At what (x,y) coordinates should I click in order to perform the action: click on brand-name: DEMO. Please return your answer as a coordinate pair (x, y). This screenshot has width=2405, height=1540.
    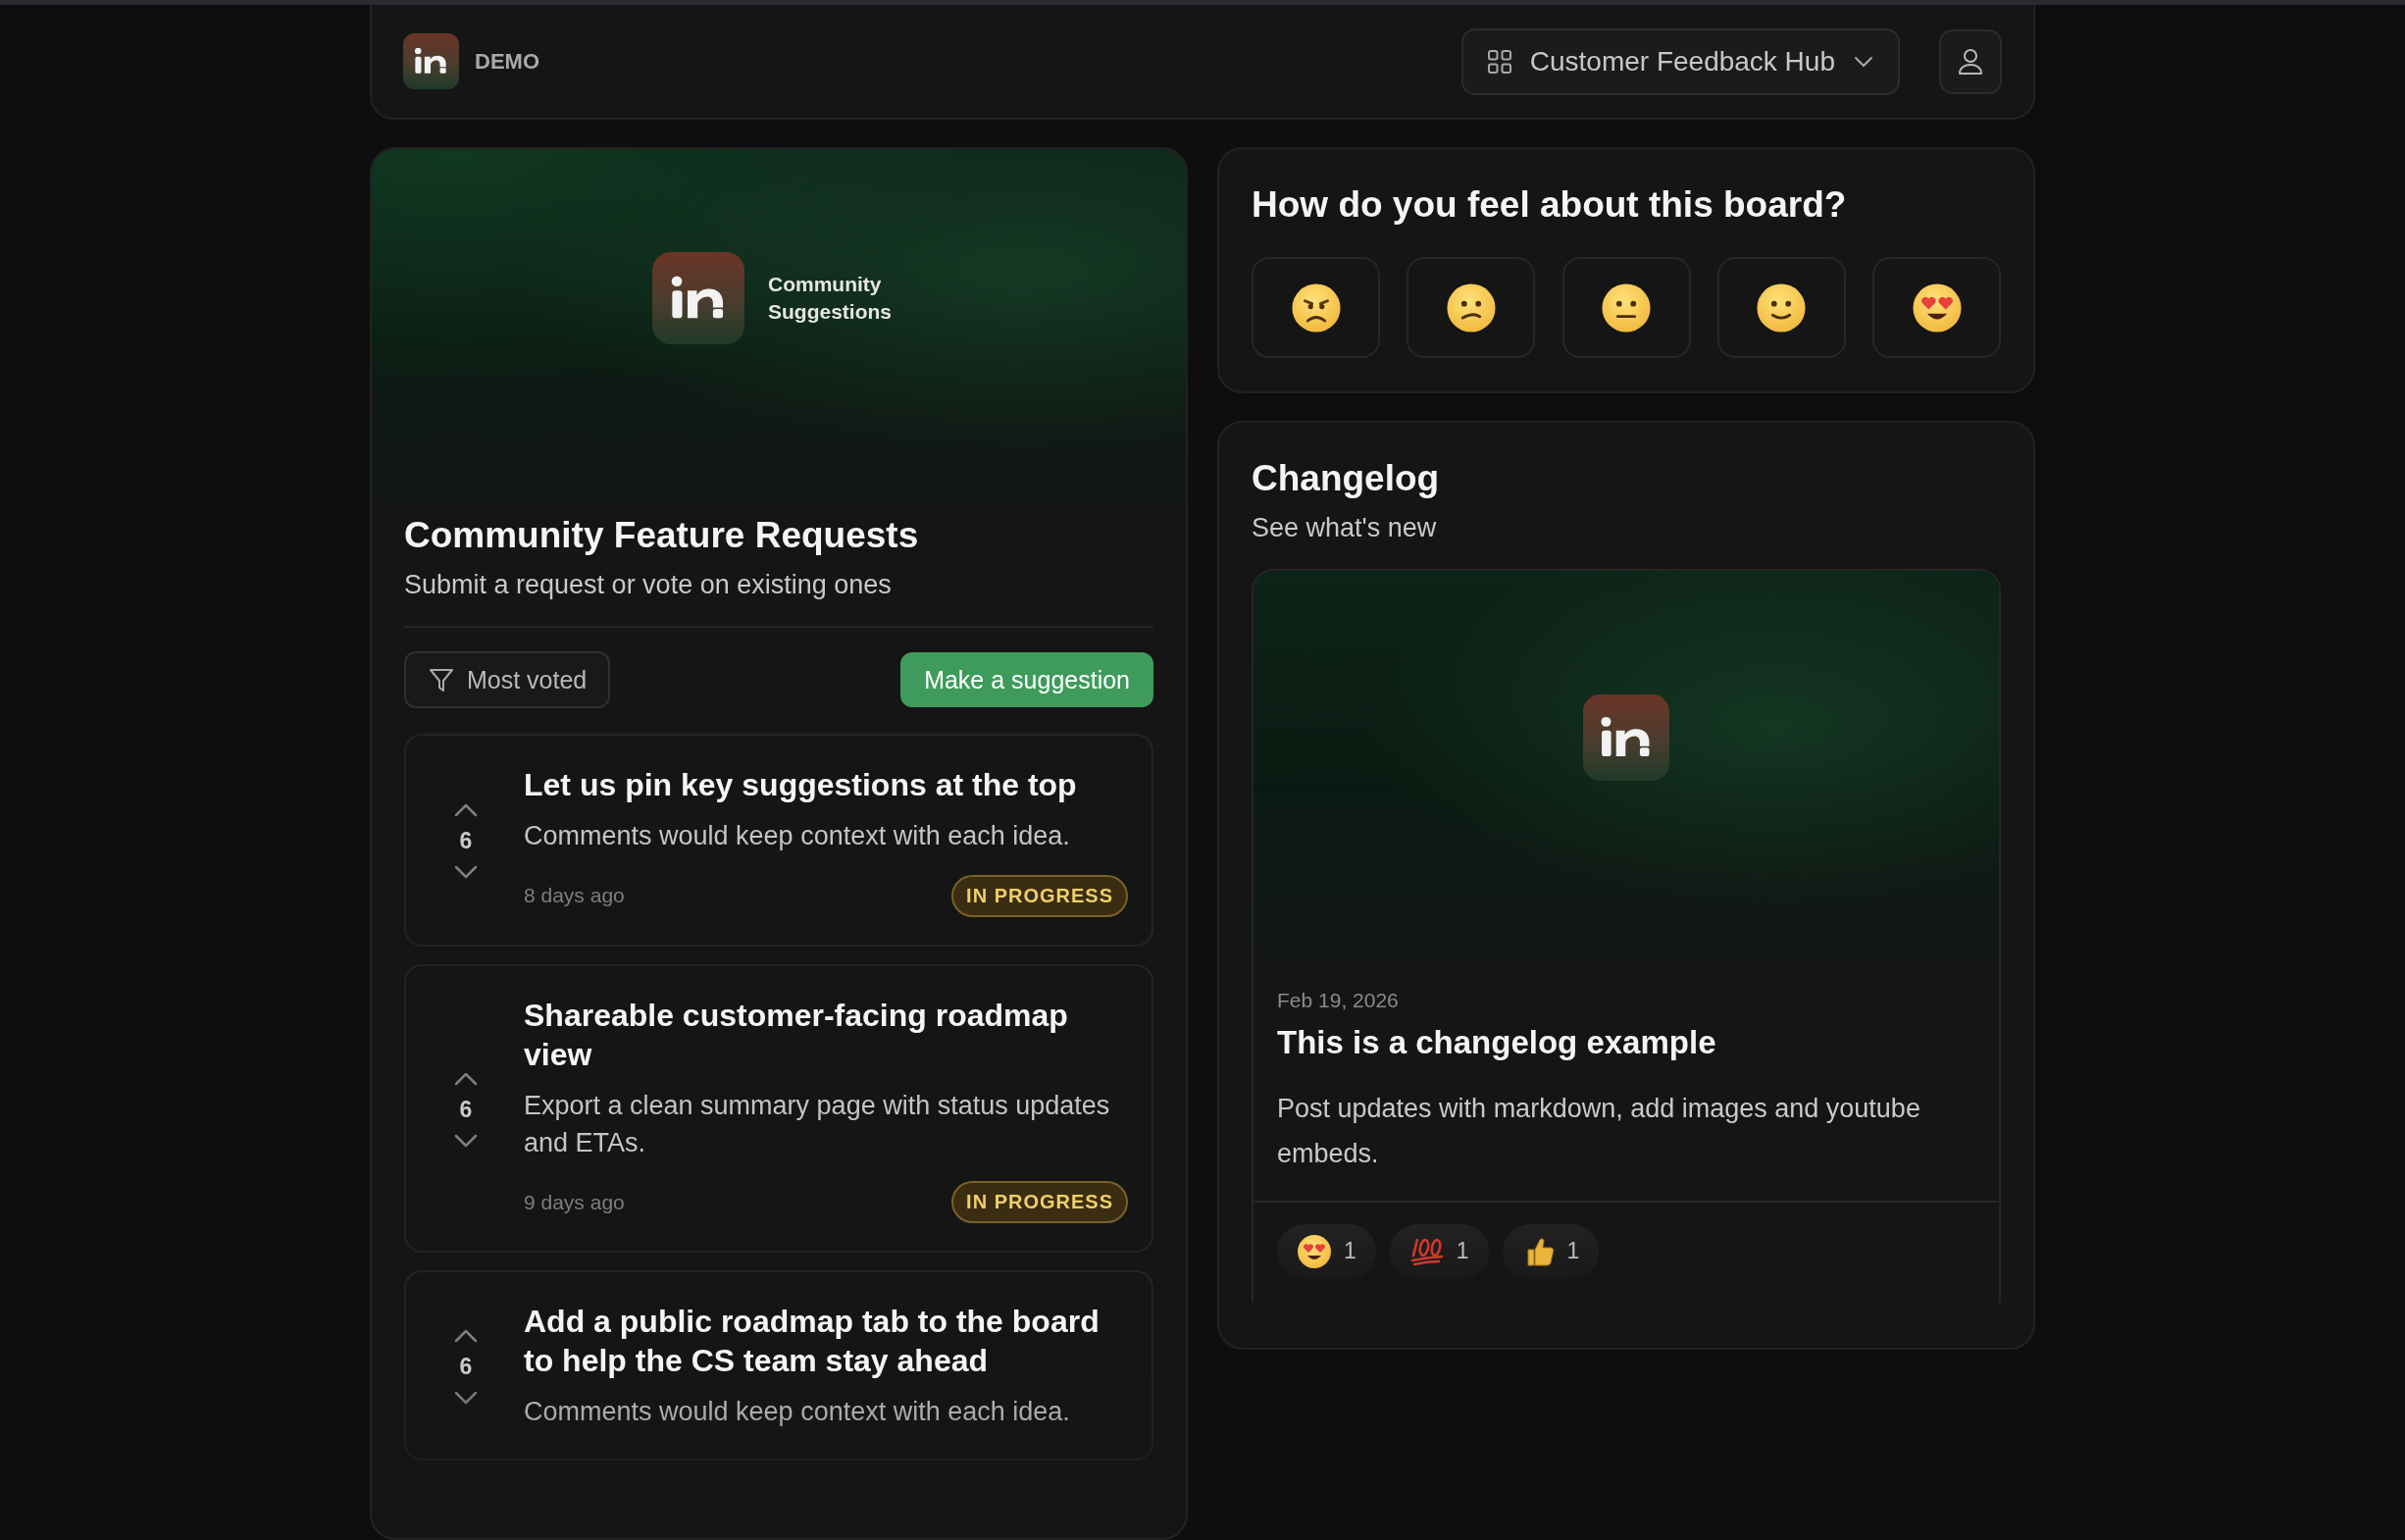
    Looking at the image, I should click on (507, 61).